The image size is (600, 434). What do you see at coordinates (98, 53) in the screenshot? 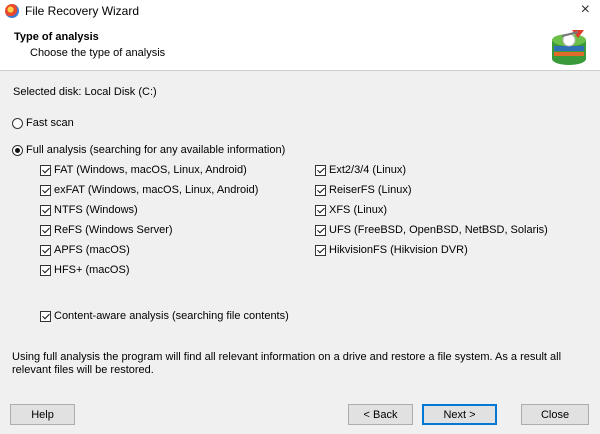
I see `page-subtitle: Choose the type of analysis` at bounding box center [98, 53].